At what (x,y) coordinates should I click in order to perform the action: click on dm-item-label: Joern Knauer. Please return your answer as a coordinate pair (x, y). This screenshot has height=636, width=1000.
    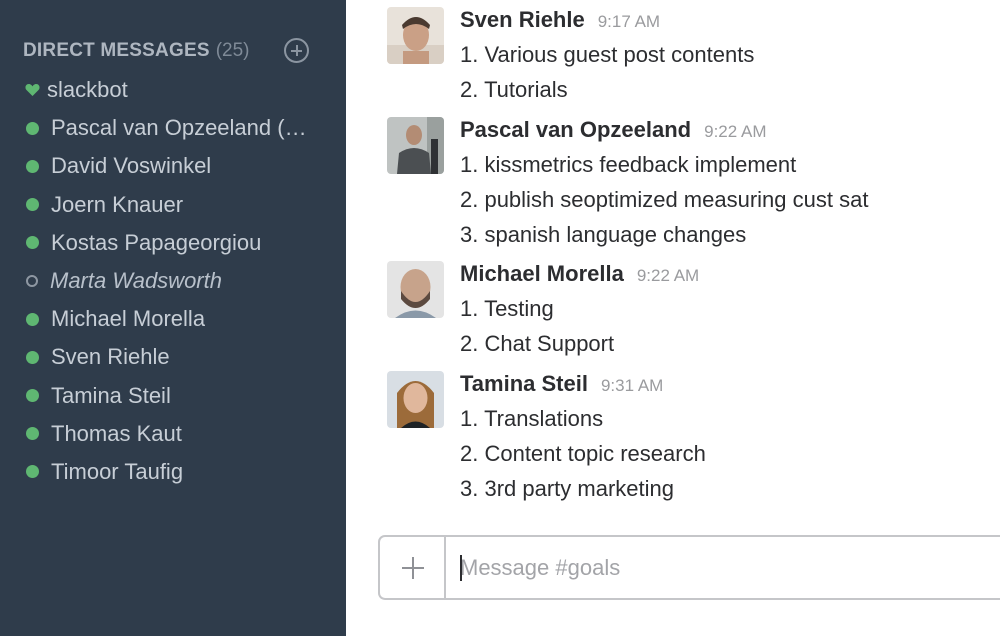
    Looking at the image, I should click on (117, 204).